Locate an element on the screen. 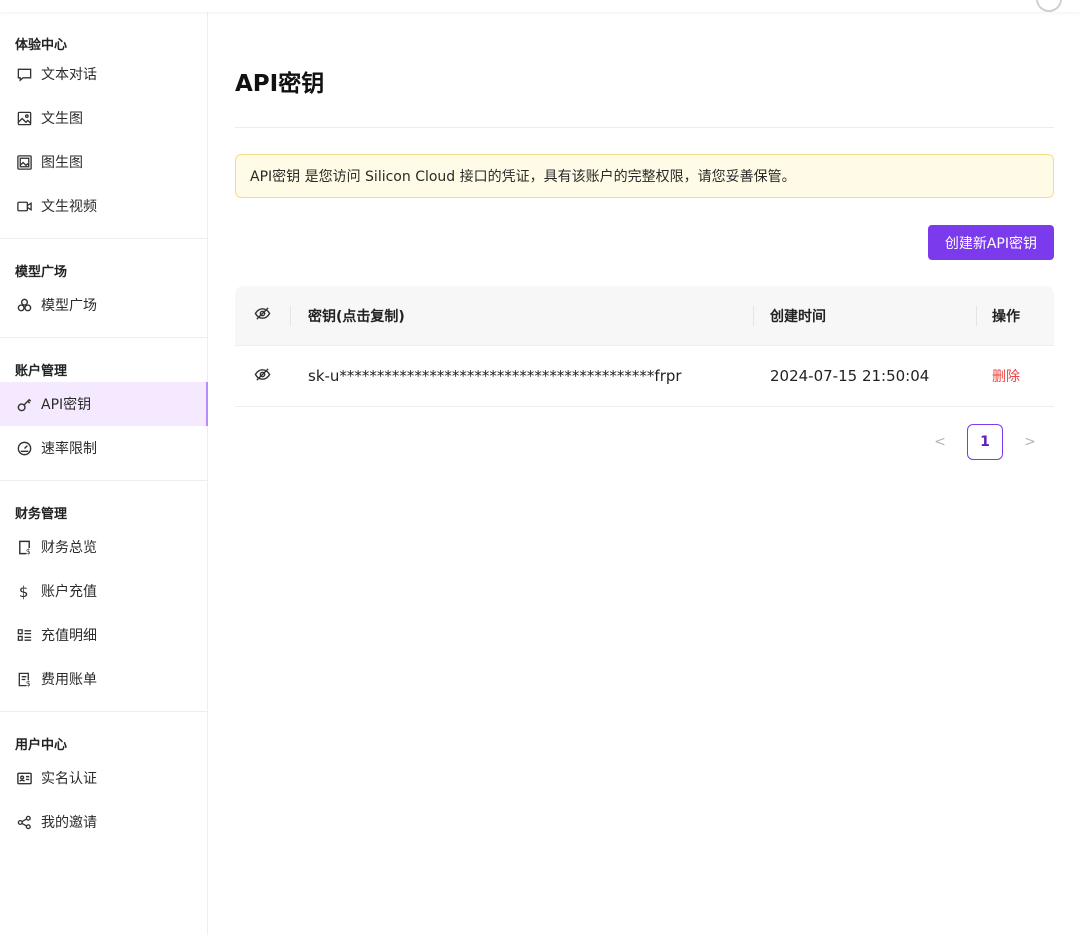 The height and width of the screenshot is (935, 1080). sidebar-item-billing: $ 费用账单 is located at coordinates (103, 679).